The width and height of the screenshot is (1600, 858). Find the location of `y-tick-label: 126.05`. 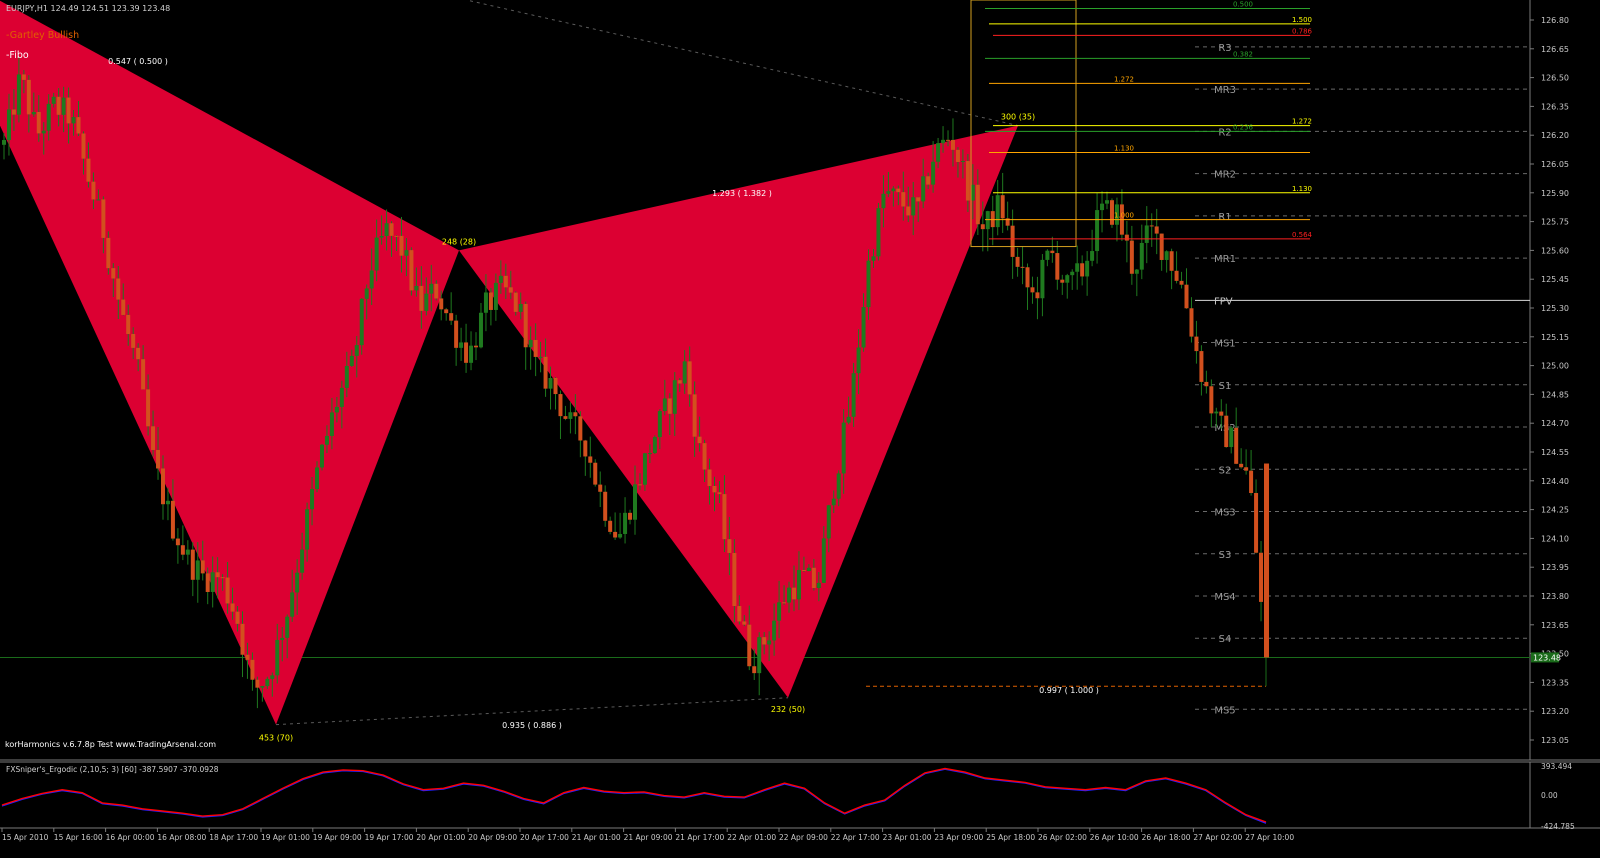

y-tick-label: 126.05 is located at coordinates (1555, 164).